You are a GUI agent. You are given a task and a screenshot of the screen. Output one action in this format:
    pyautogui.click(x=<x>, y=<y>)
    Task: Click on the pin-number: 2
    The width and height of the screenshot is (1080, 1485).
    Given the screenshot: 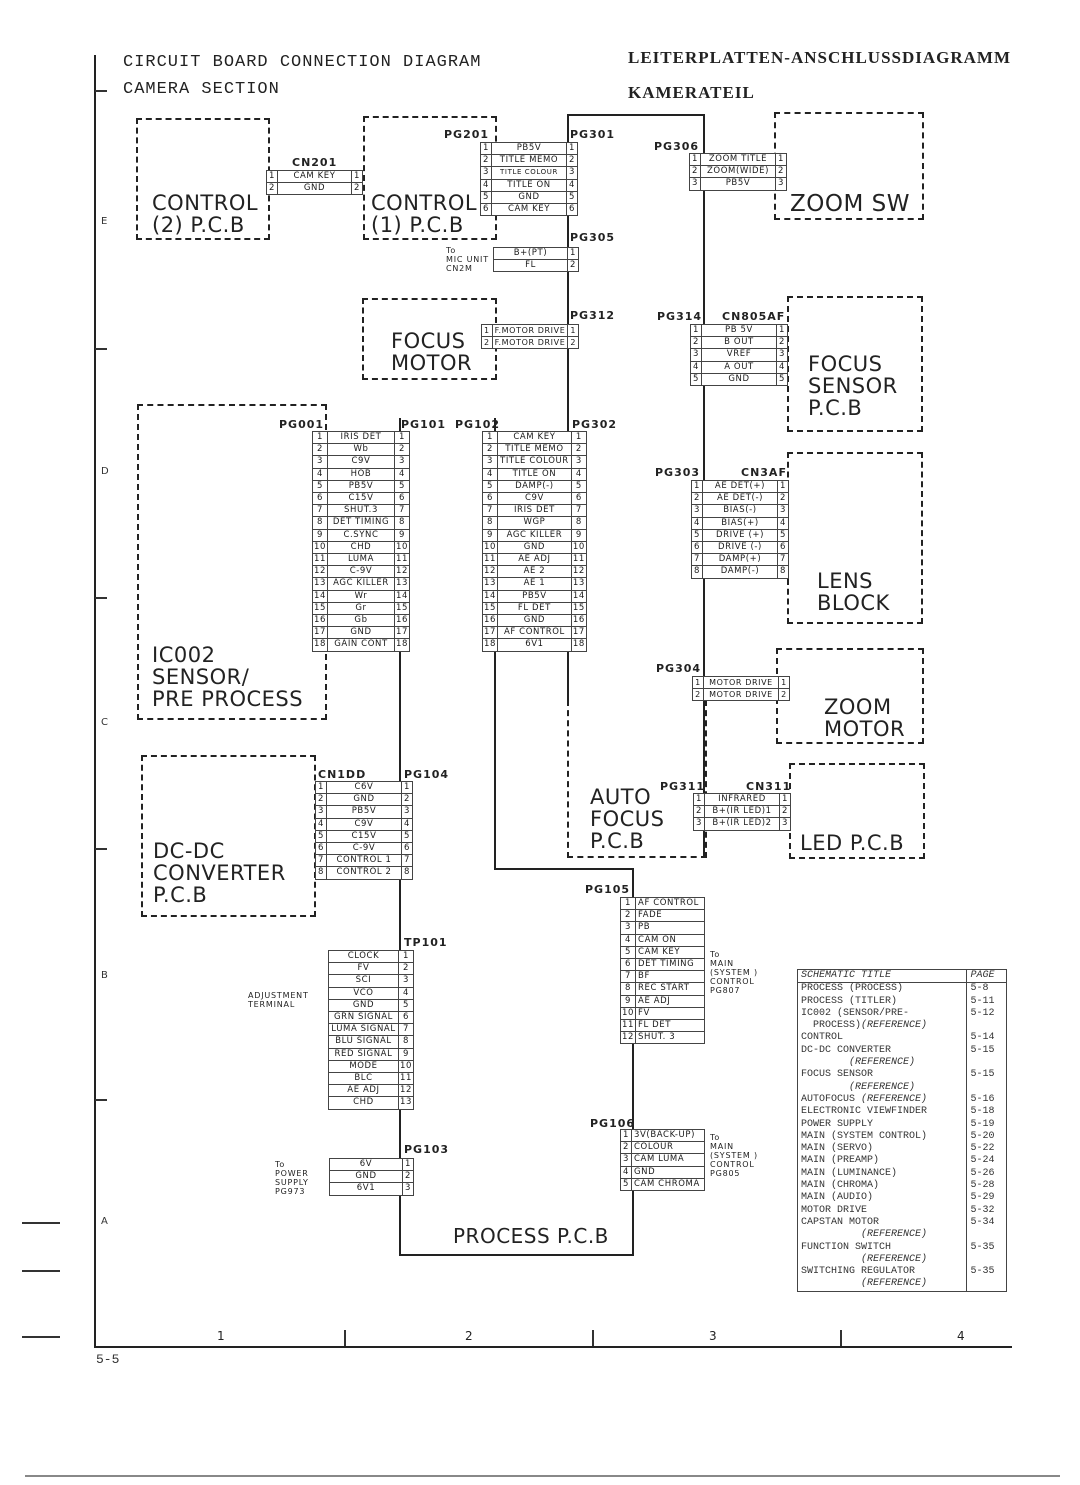 What is the action you would take?
    pyautogui.click(x=407, y=800)
    